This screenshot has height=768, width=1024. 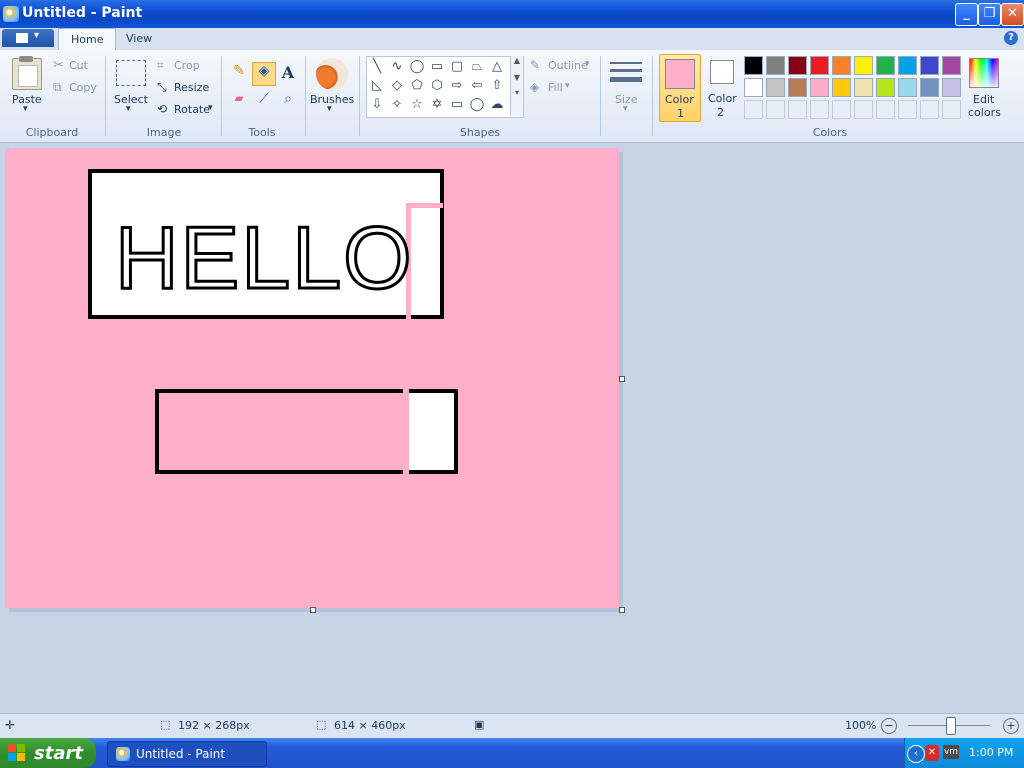 I want to click on left-arrow-shape-icon: ⇦, so click(x=477, y=86).